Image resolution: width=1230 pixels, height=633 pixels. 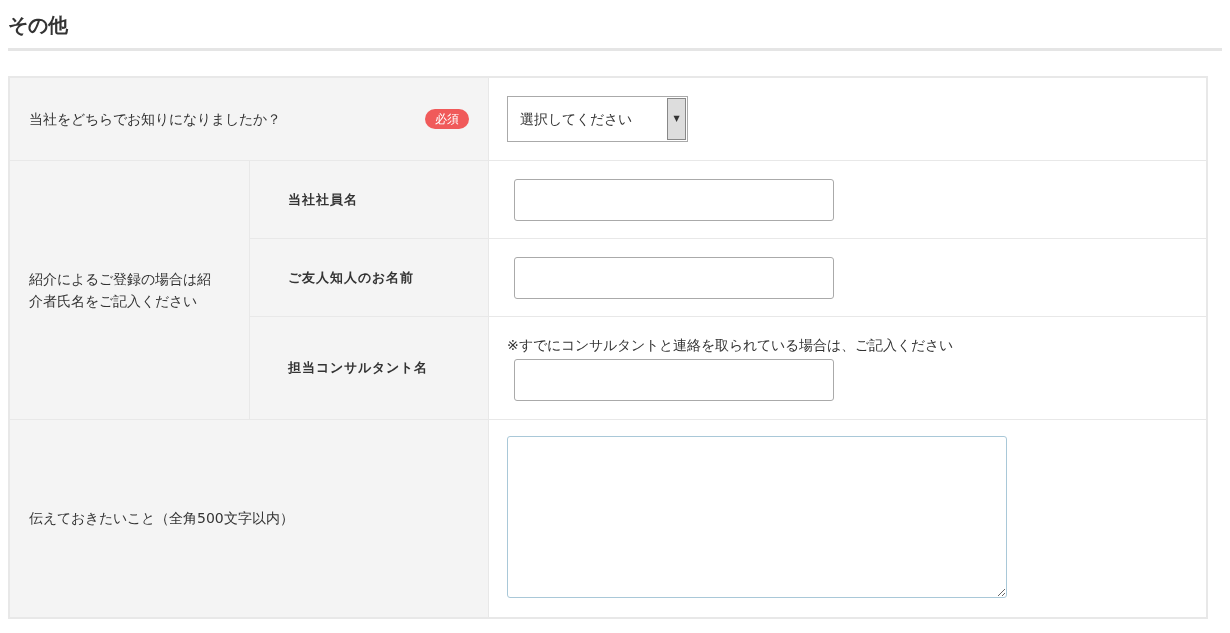 I want to click on required-badge: 必須, so click(x=447, y=119).